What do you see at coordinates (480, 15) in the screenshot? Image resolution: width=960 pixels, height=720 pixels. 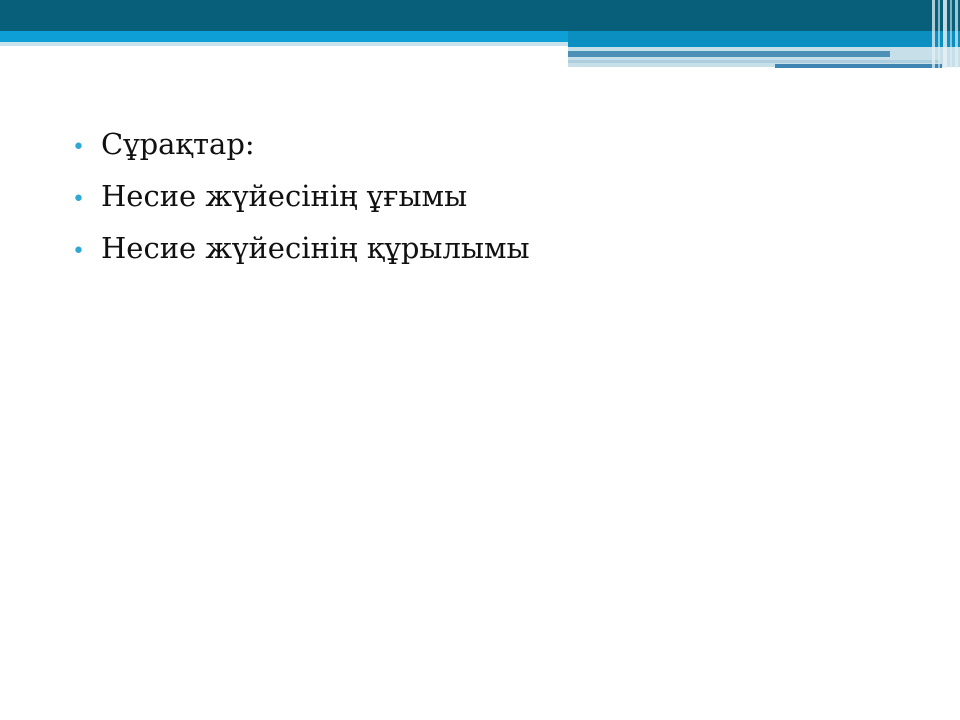 I see `header-band-dark` at bounding box center [480, 15].